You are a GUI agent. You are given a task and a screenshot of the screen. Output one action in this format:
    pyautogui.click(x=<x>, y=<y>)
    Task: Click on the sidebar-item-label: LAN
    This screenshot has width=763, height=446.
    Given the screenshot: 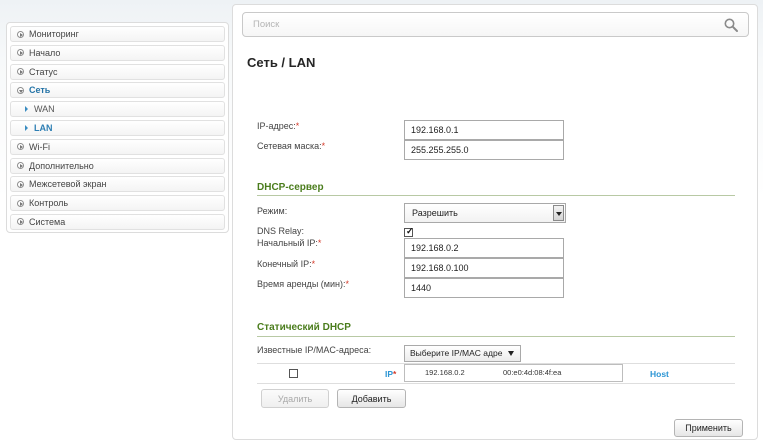 What is the action you would take?
    pyautogui.click(x=43, y=127)
    